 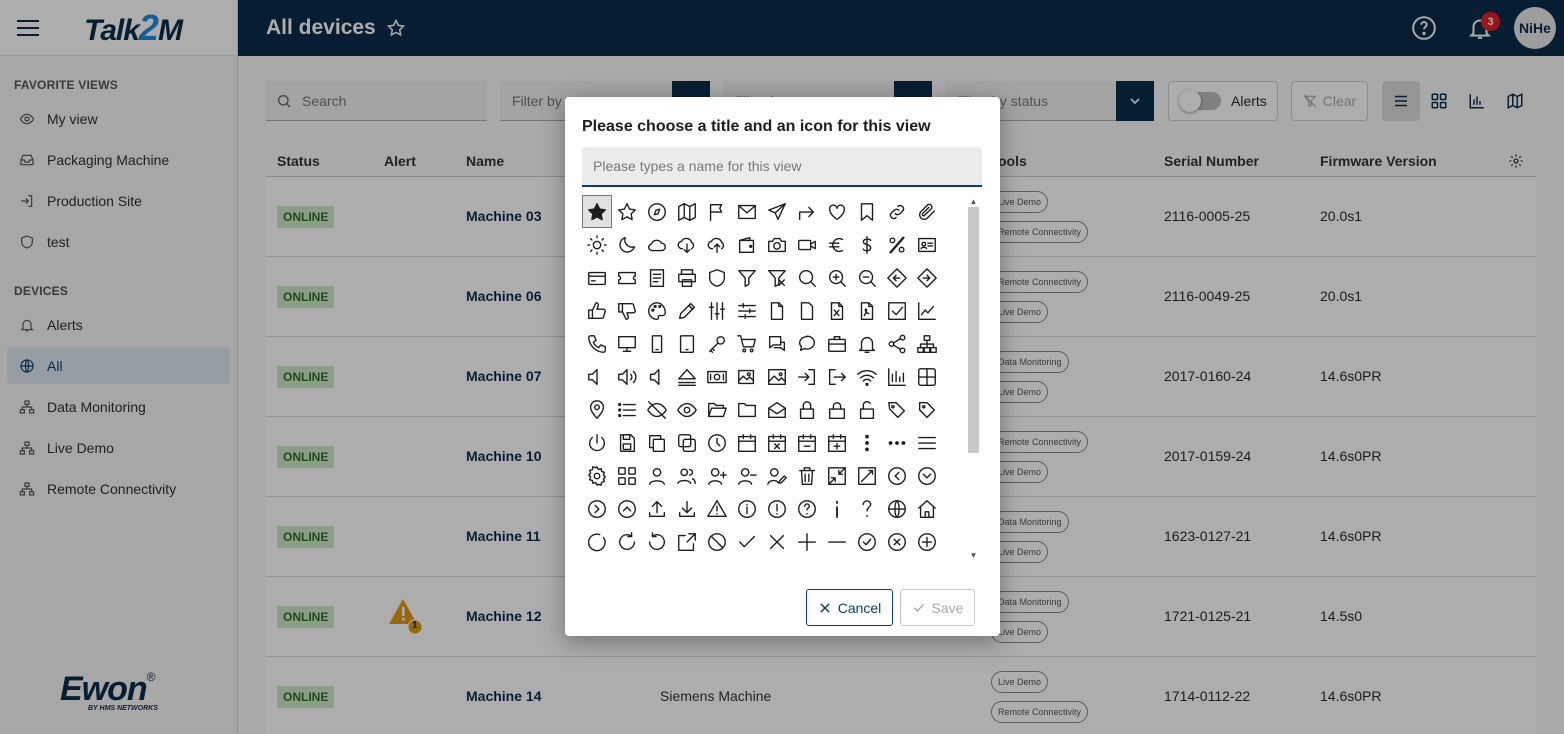 What do you see at coordinates (867, 376) in the screenshot?
I see `wifi-icon` at bounding box center [867, 376].